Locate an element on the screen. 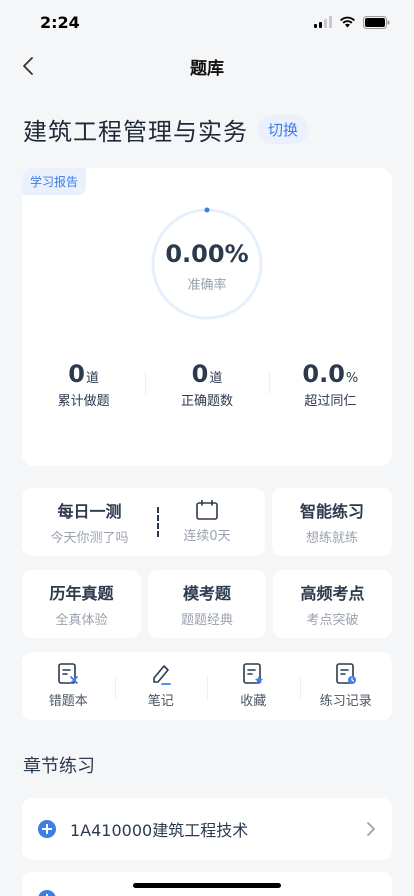 Image resolution: width=414 pixels, height=896 pixels. accuracy-value: 0.00% is located at coordinates (207, 254).